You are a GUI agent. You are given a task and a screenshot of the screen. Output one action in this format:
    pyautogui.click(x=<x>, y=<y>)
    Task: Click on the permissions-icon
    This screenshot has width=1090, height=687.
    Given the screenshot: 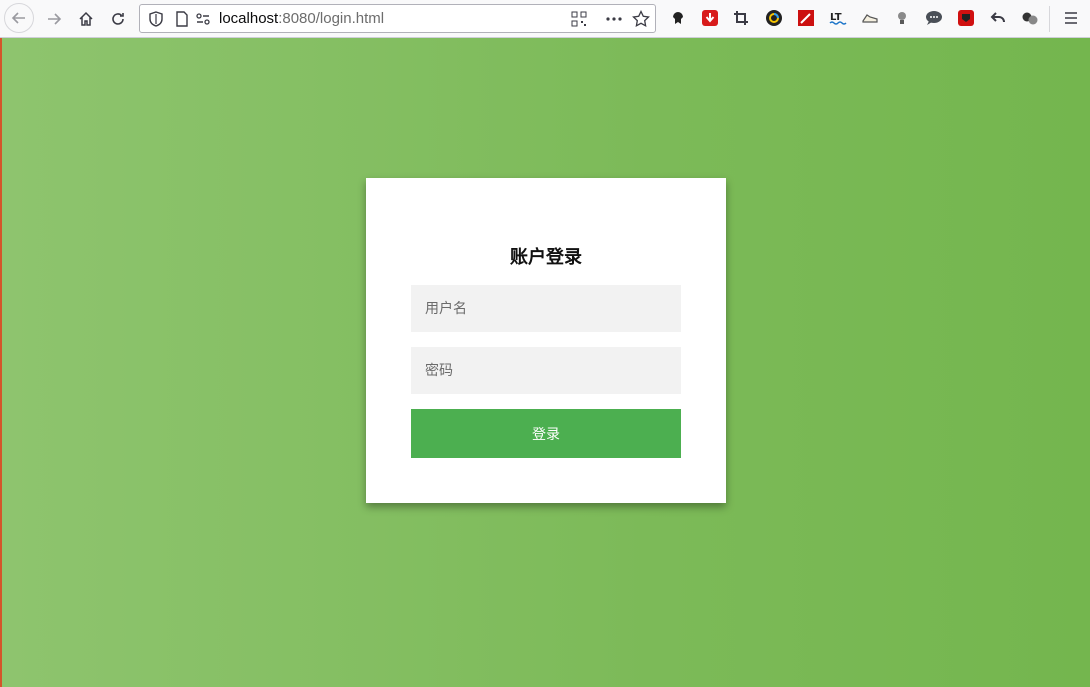 What is the action you would take?
    pyautogui.click(x=203, y=19)
    